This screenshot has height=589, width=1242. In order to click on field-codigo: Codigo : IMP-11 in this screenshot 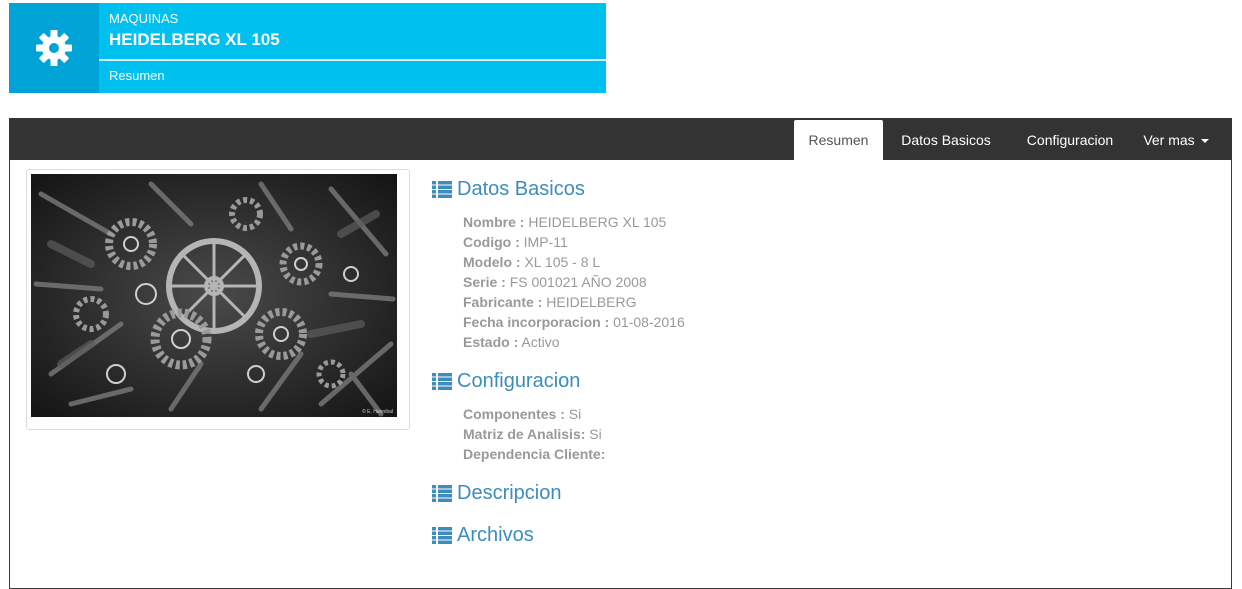, I will do `click(515, 242)`.